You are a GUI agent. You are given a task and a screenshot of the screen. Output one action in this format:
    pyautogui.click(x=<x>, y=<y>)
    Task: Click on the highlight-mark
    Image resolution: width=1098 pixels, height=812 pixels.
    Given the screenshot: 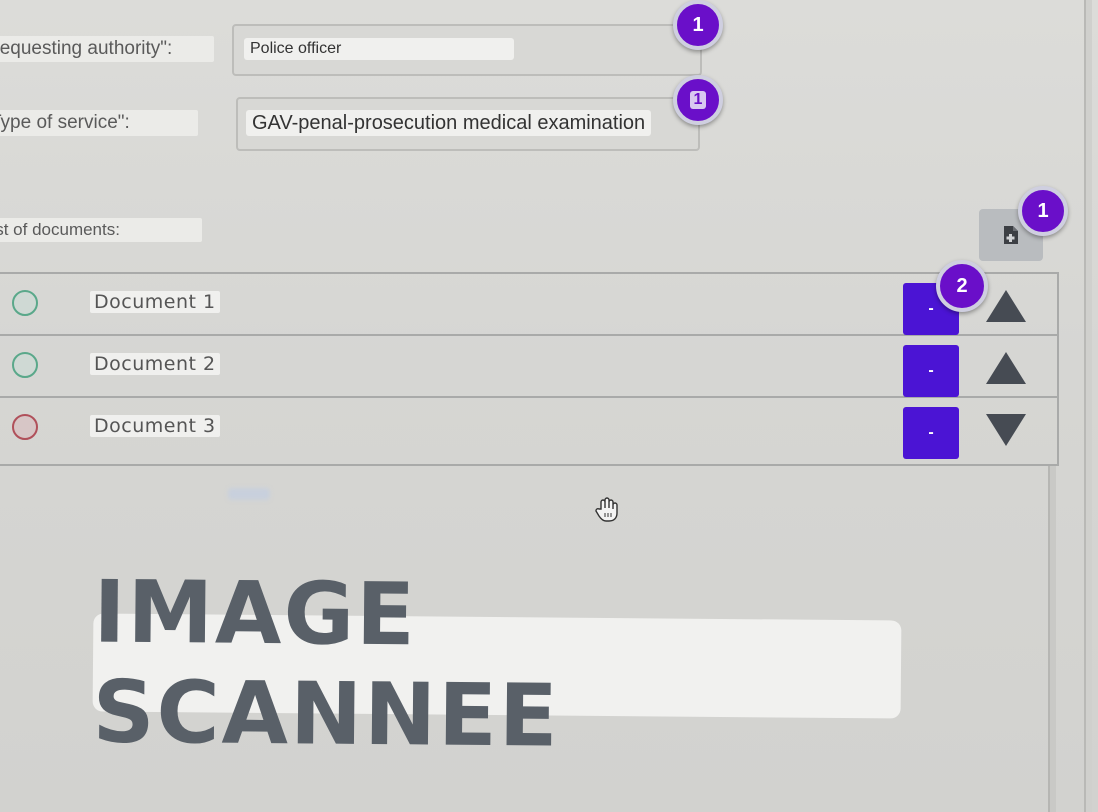 What is the action you would take?
    pyautogui.click(x=249, y=494)
    